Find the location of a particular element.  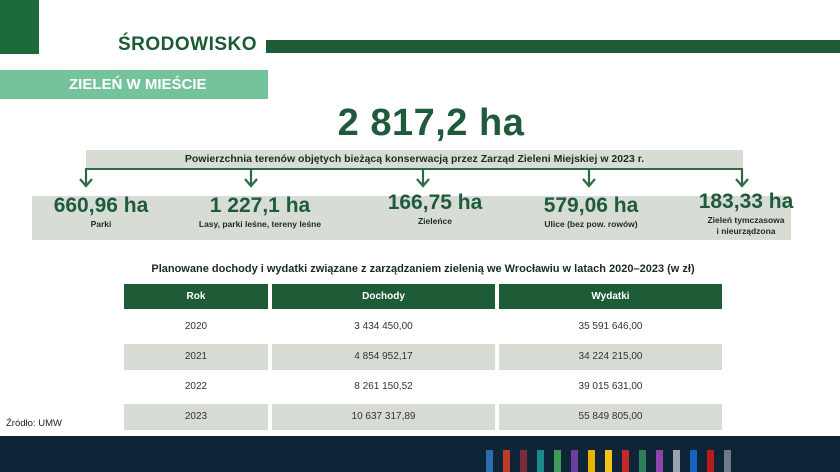

table-header-row: Rok Dochody Wydatki is located at coordinates (423, 298).